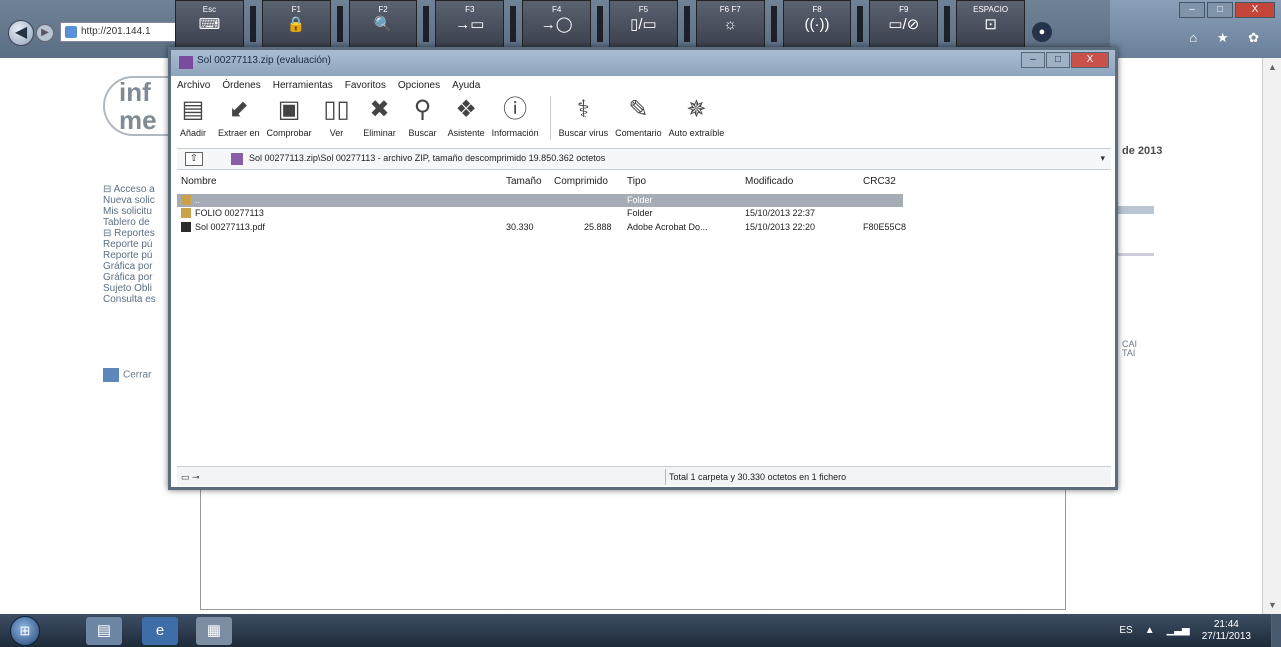 This screenshot has height=647, width=1281. Describe the element at coordinates (515, 116) in the screenshot. I see `toolbar-button-info: ⓘ Información` at that location.